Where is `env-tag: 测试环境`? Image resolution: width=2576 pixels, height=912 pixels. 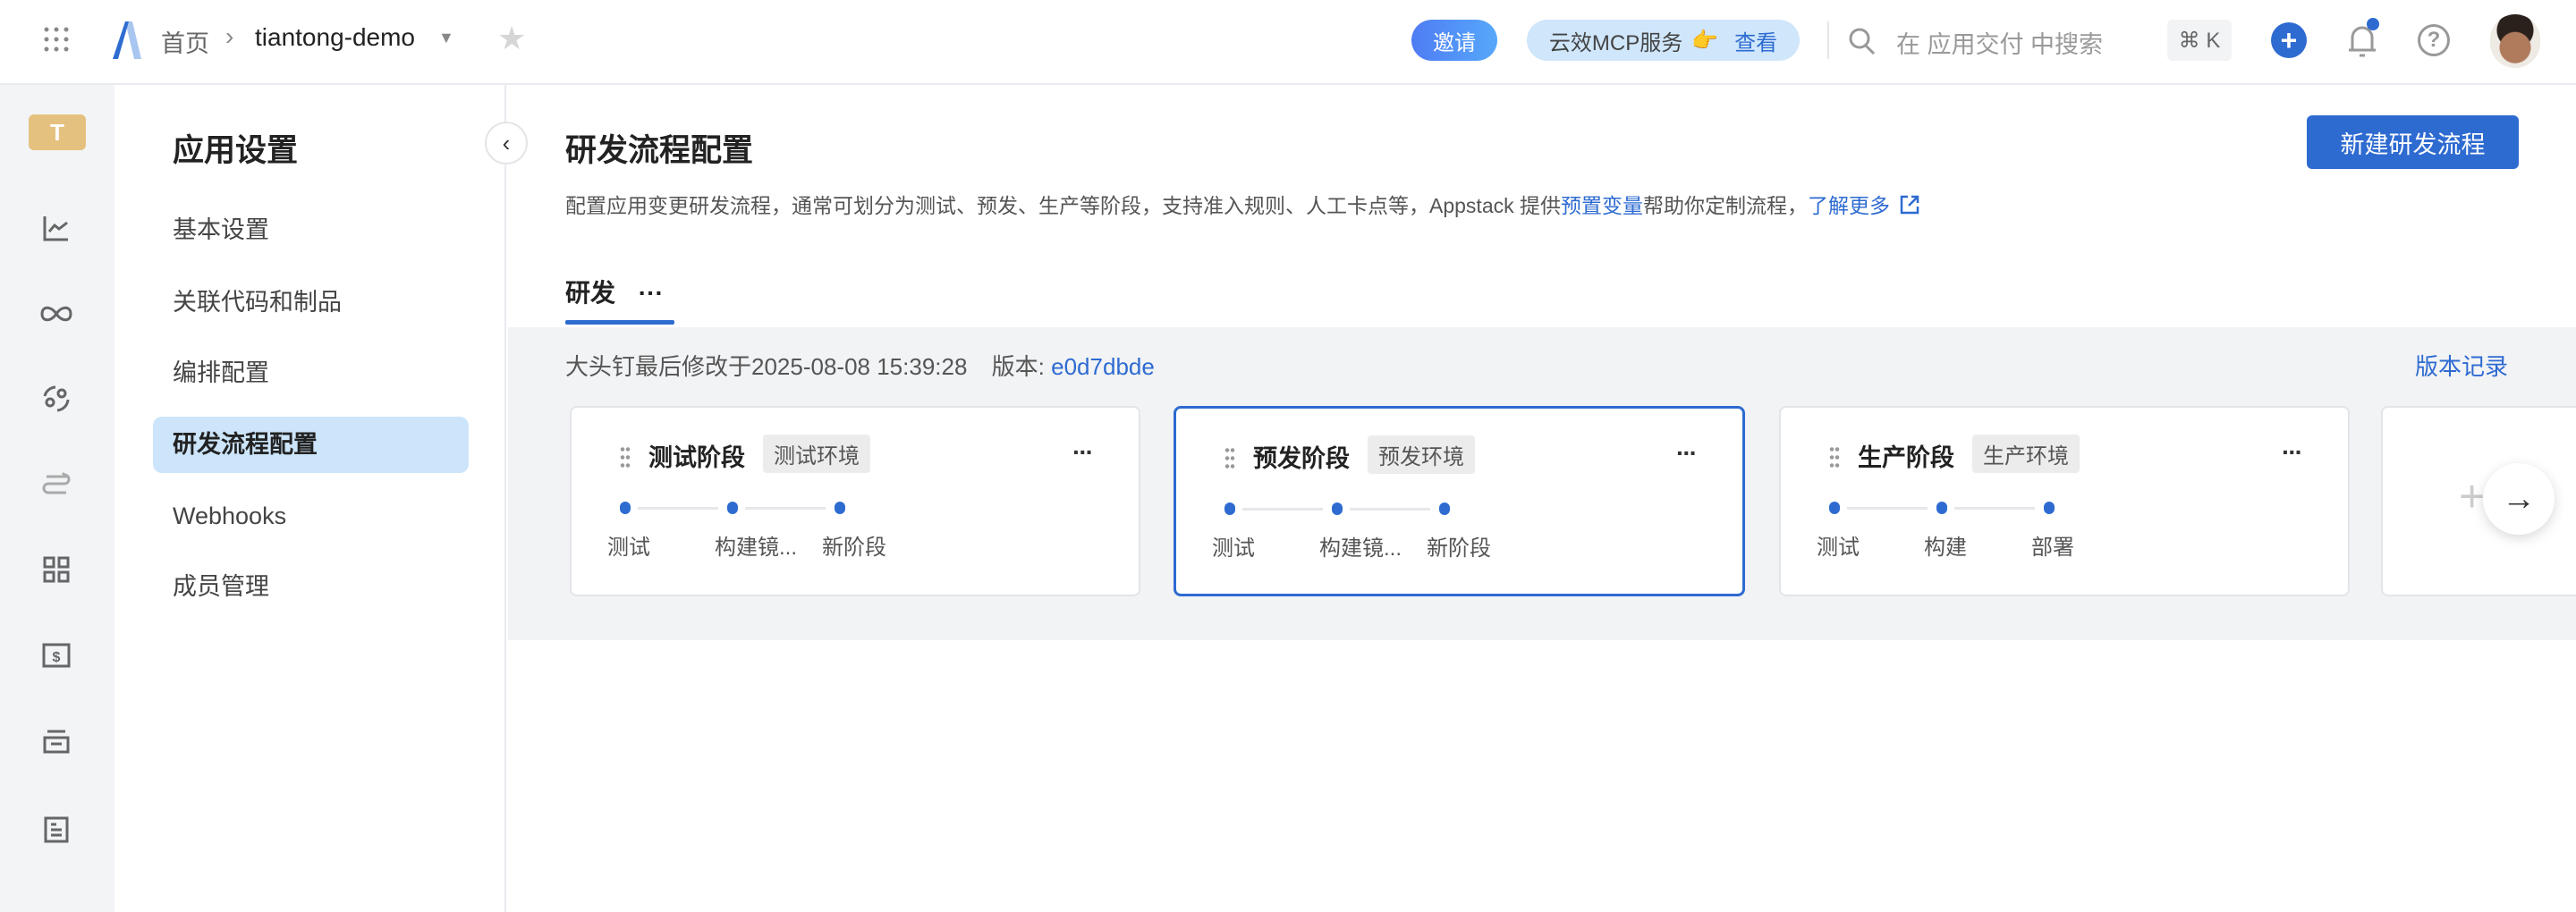
env-tag: 测试环境 is located at coordinates (816, 454).